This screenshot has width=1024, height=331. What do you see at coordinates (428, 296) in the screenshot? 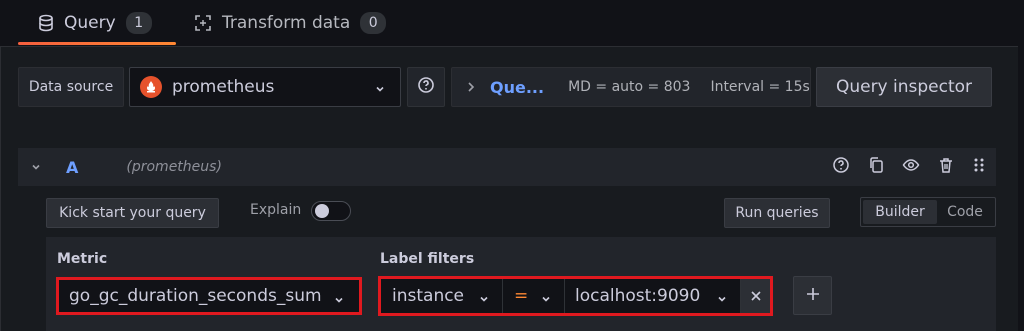
I see `label-key-value: instance` at bounding box center [428, 296].